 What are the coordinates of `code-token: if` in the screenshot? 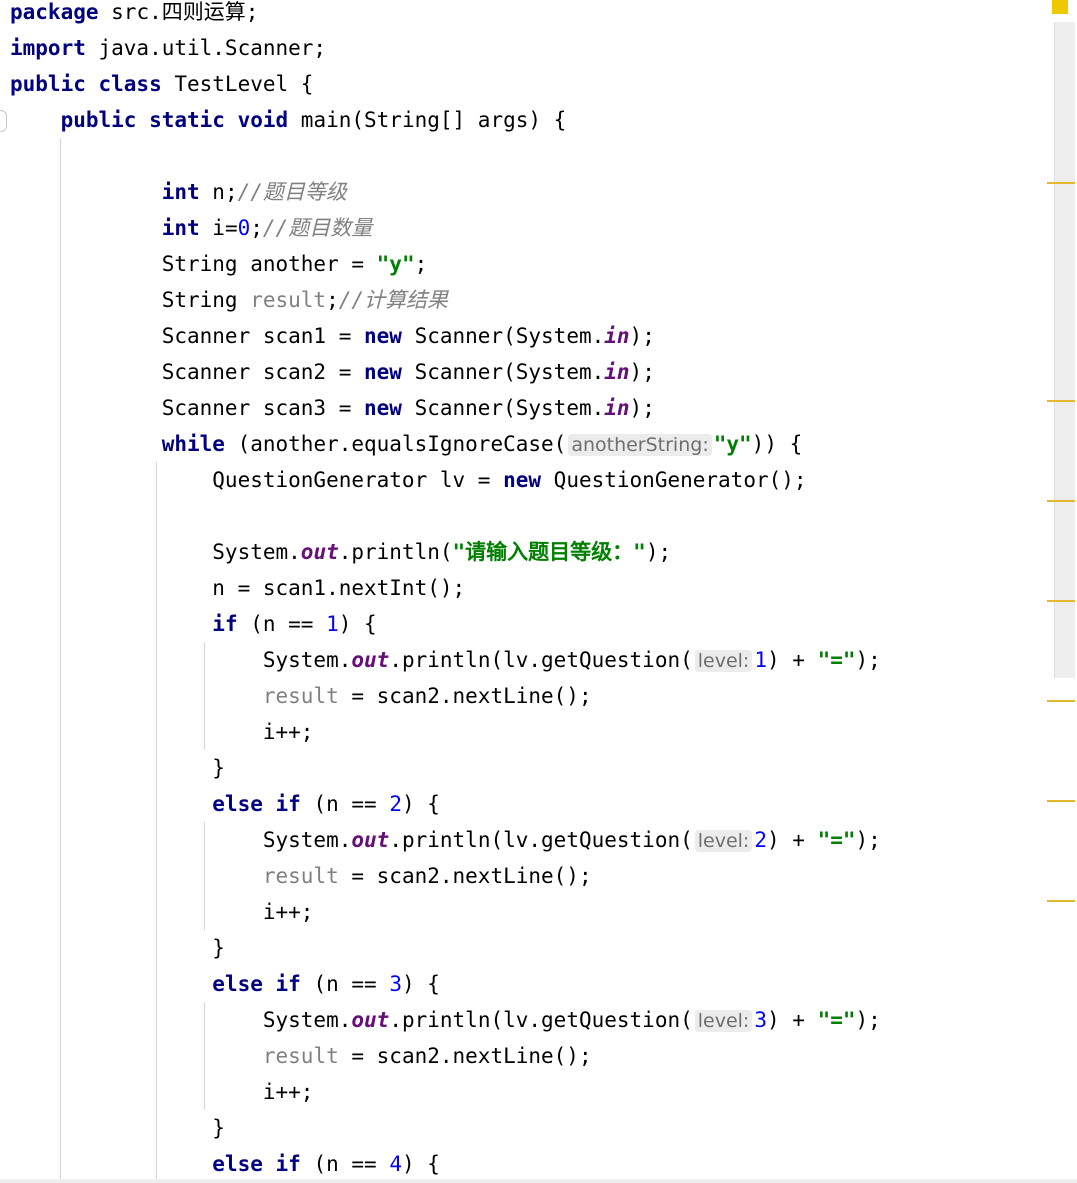 It's located at (225, 624).